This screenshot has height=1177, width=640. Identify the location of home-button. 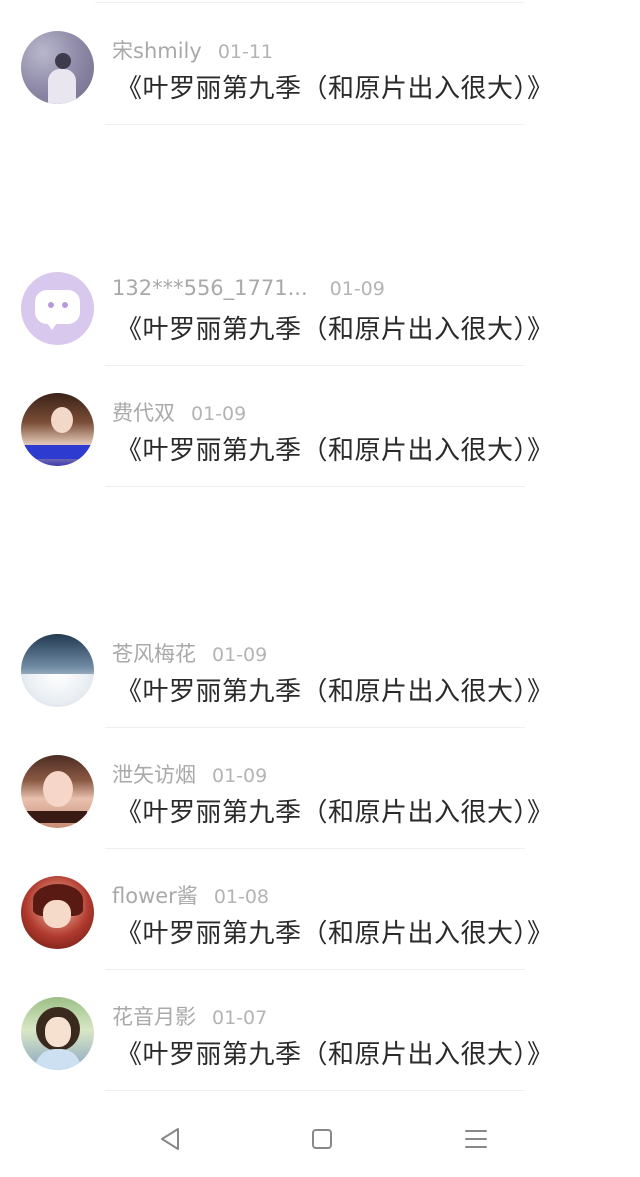
(322, 1139).